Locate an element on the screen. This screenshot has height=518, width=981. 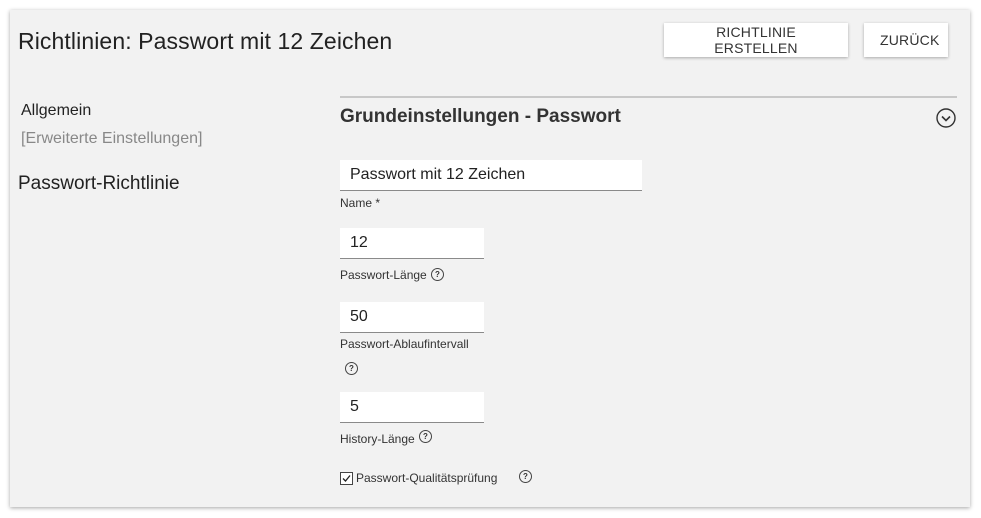
section-name: Passwort-Richtlinie is located at coordinates (99, 183).